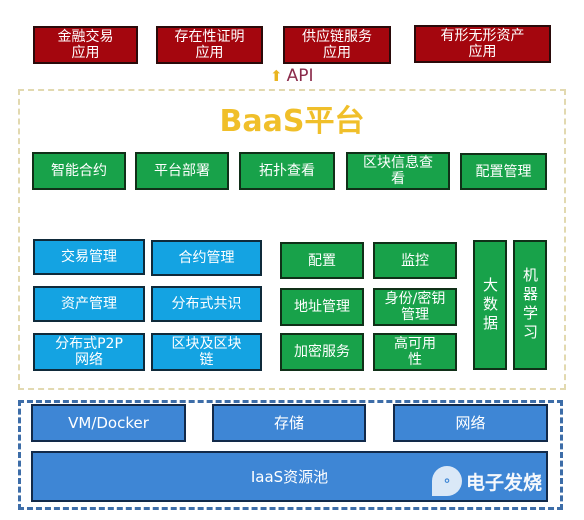  I want to click on module-distributed-consensus: 分布式共识, so click(206, 304).